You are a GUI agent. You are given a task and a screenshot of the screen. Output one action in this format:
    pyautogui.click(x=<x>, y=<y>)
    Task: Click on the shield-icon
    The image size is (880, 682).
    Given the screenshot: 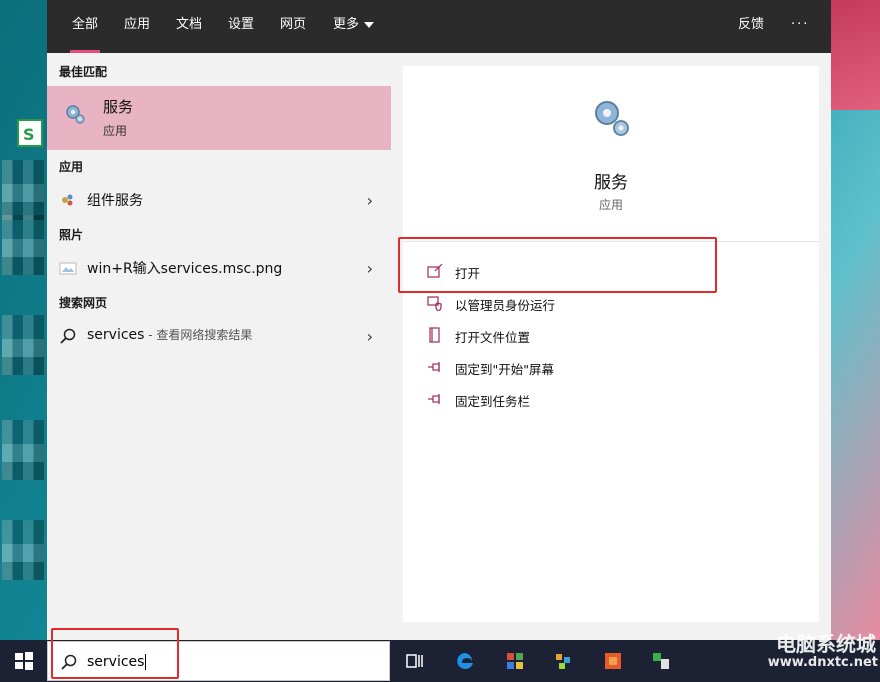 What is the action you would take?
    pyautogui.click(x=434, y=303)
    